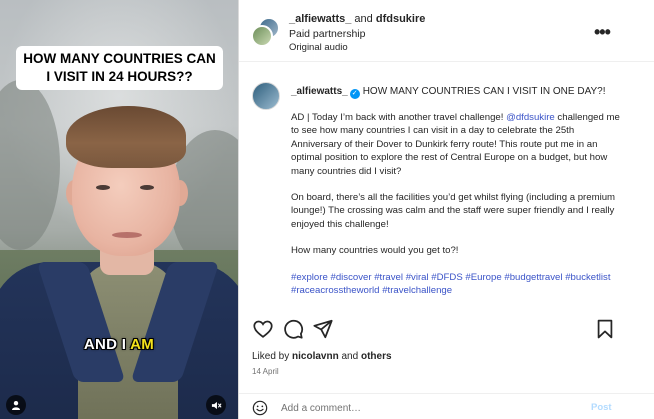  Describe the element at coordinates (417, 290) in the screenshot. I see `hashtag-link: #travelchallenge` at that location.